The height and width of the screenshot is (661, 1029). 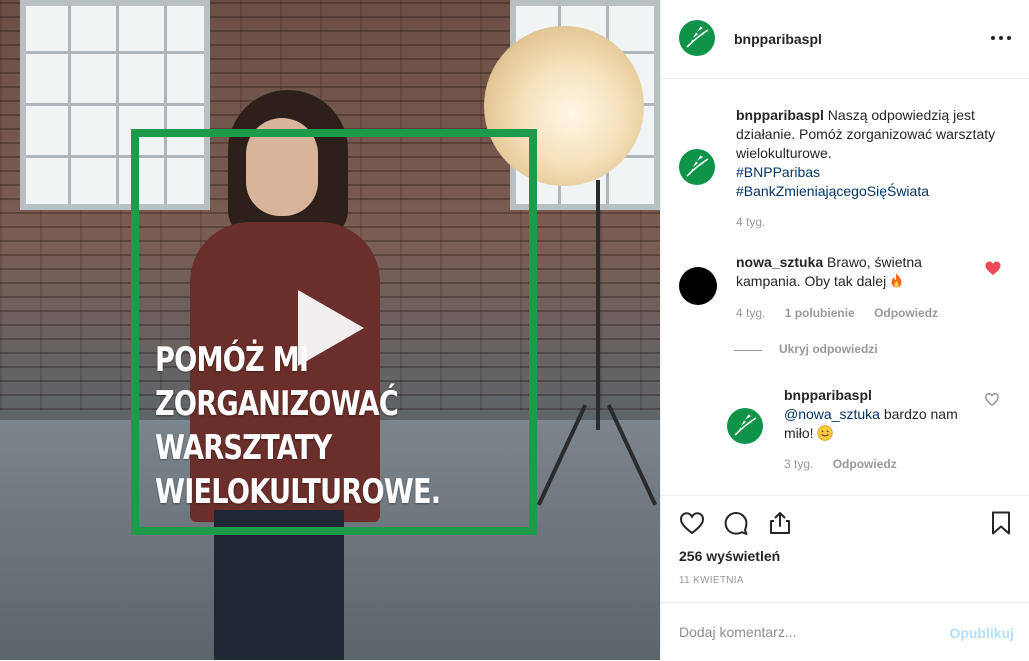 I want to click on caption-meta: 4 tyg., so click(x=750, y=222).